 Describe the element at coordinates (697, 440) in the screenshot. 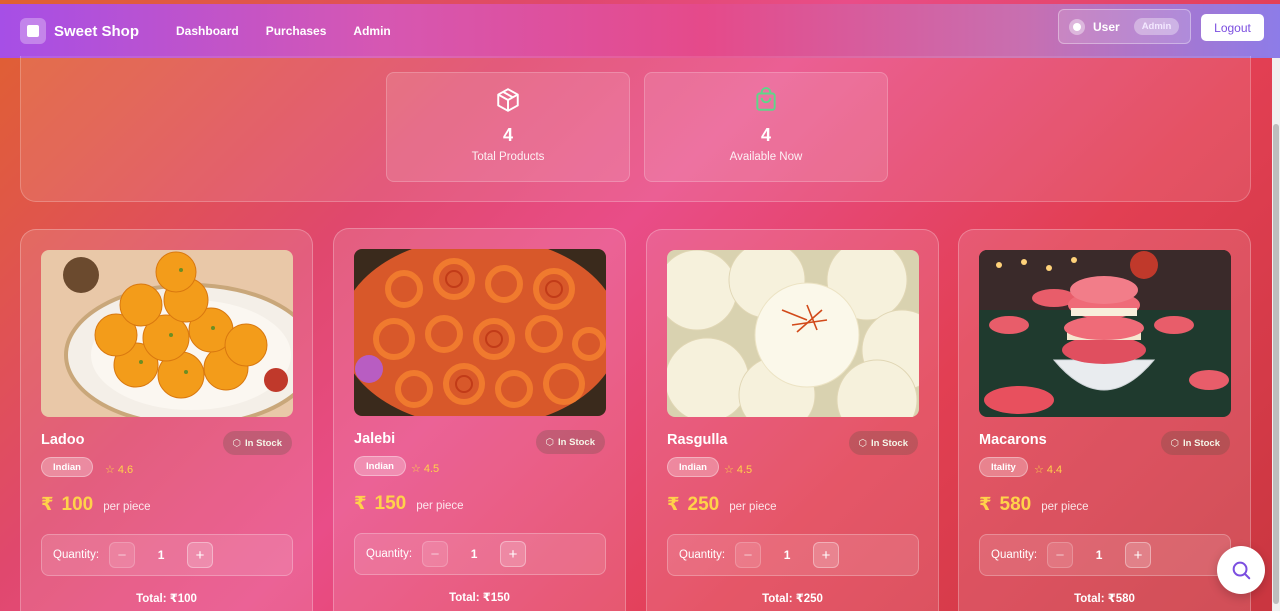

I see `product-name: Rasgulla` at that location.